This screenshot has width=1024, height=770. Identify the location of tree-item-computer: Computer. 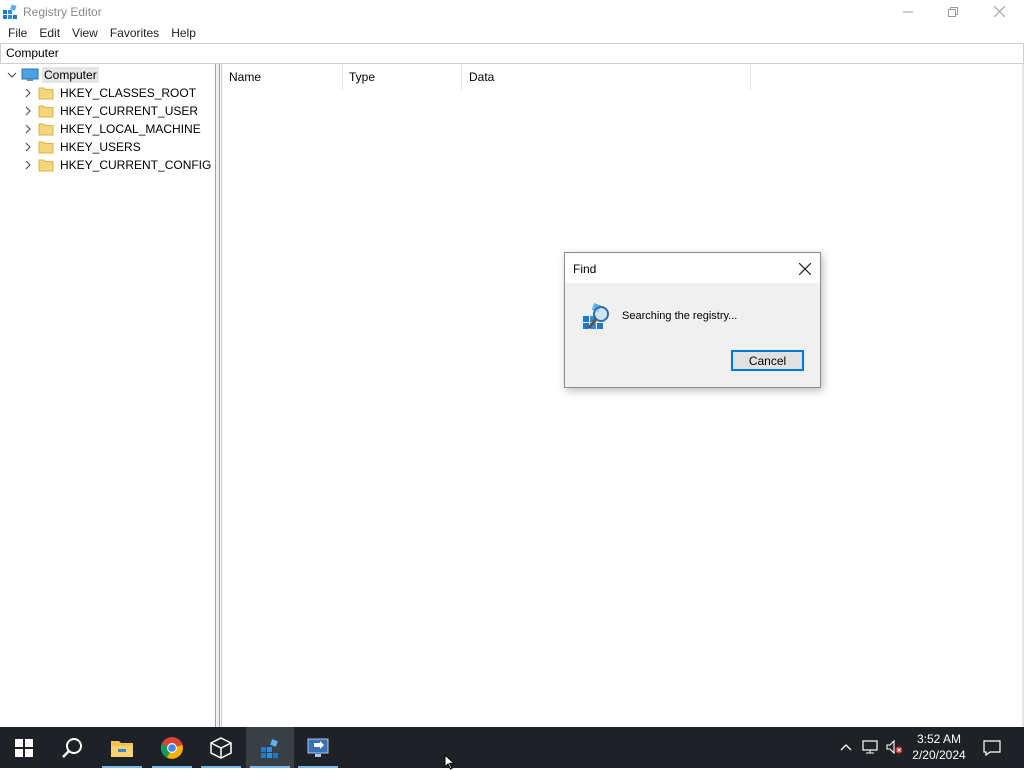
(52, 75).